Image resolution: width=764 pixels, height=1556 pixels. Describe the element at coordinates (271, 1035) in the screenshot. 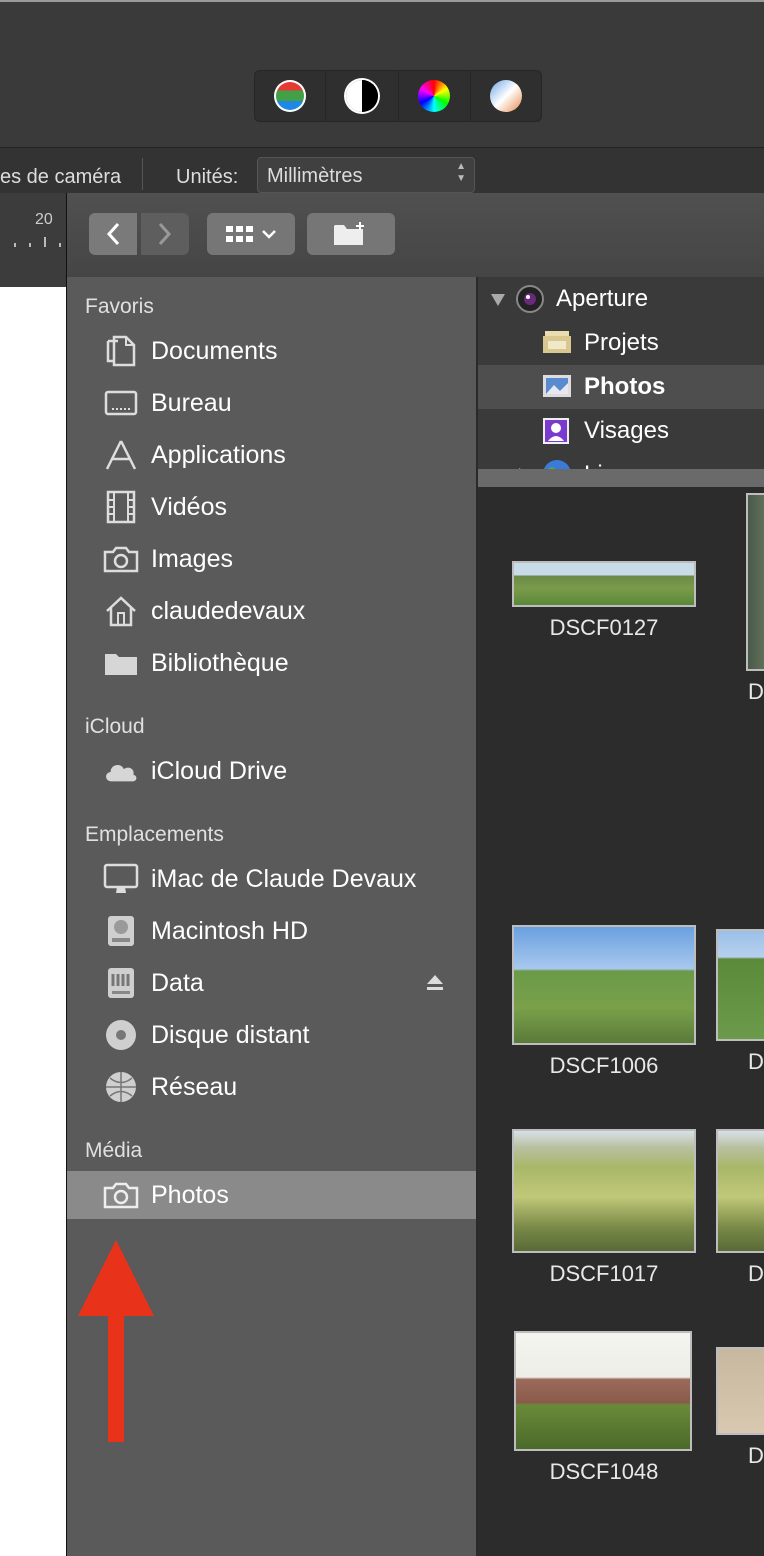

I see `sidebar-item-remote-disc: Disque distant` at that location.